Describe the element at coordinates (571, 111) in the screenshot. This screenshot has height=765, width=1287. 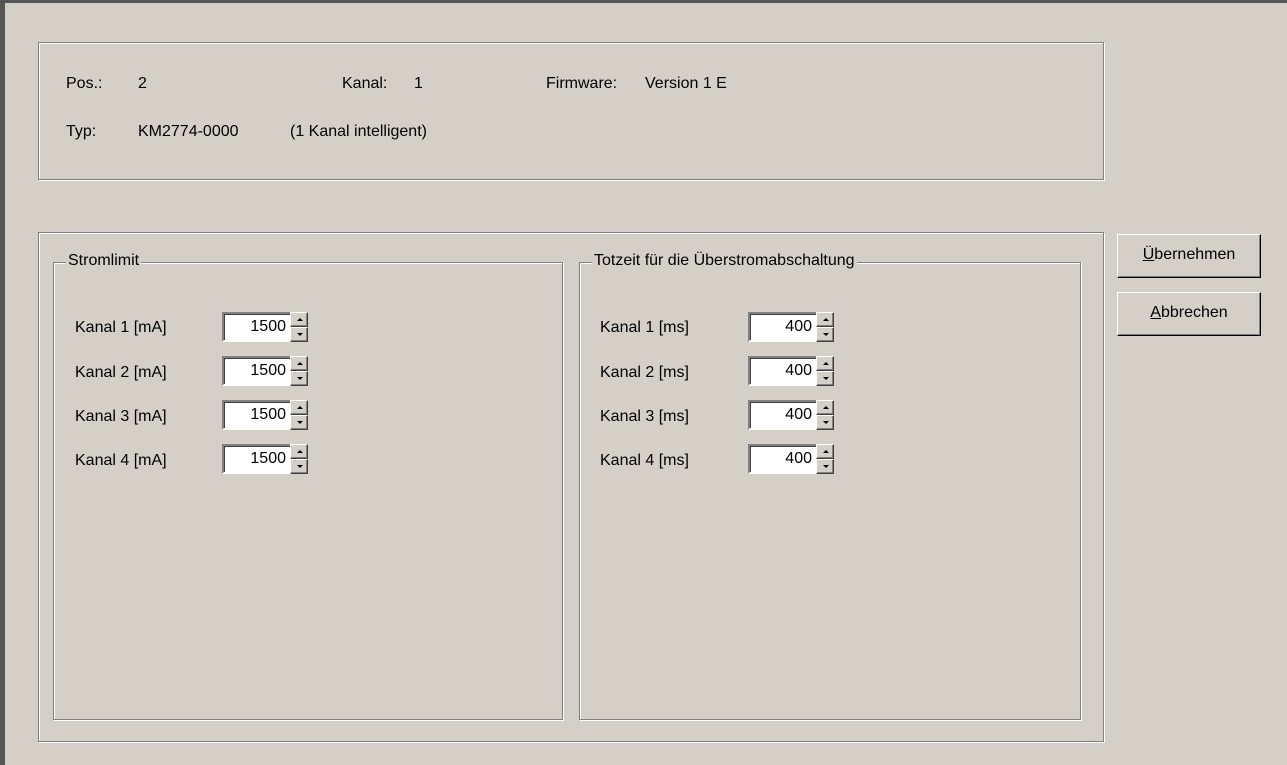
I see `info-panel` at that location.